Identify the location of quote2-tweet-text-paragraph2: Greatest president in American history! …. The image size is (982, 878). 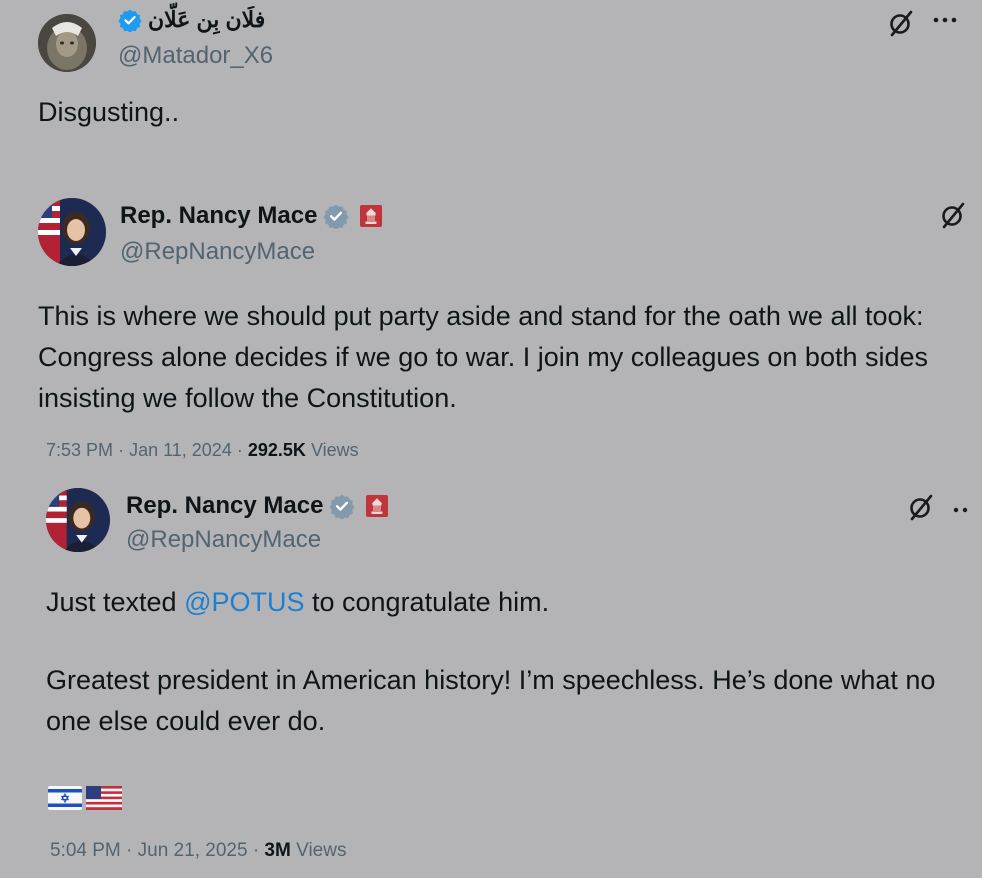
(491, 700).